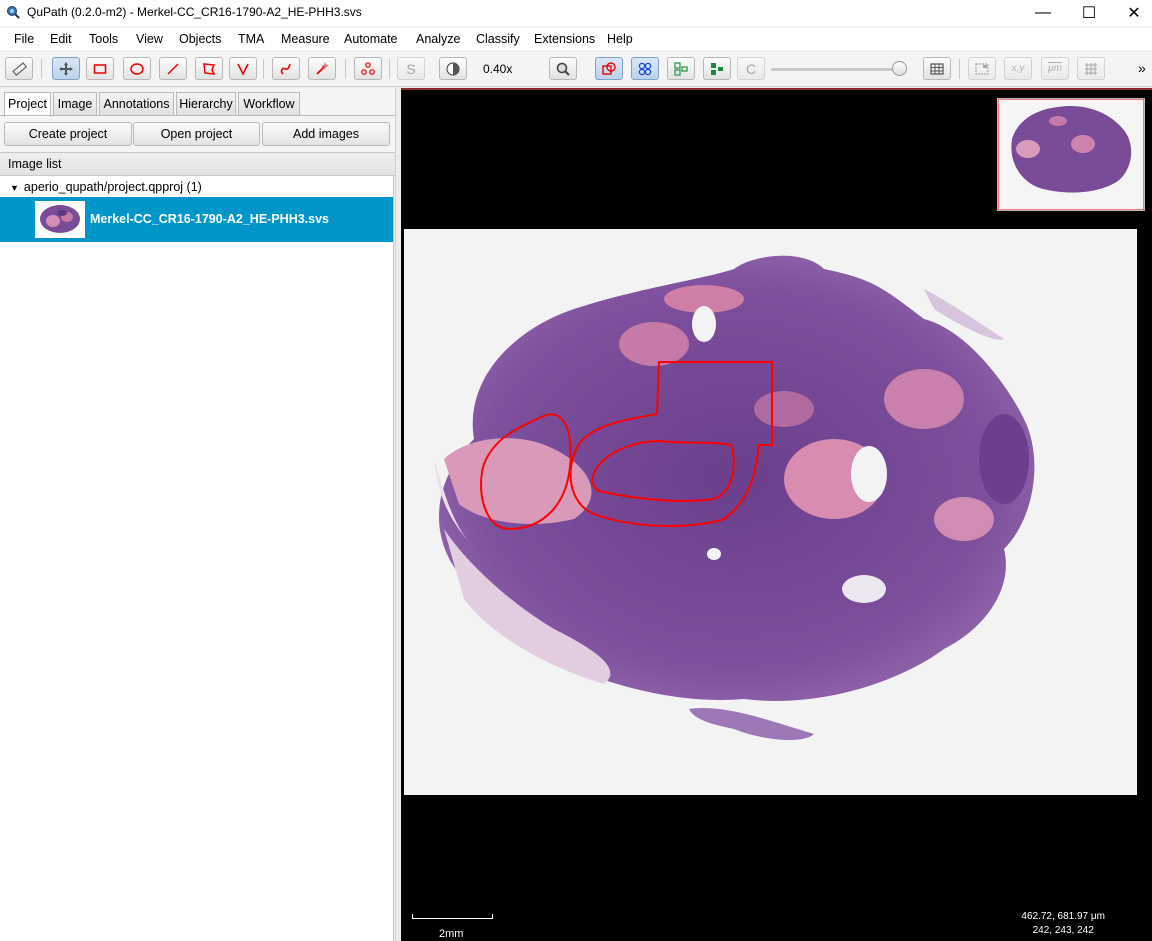 Image resolution: width=1152 pixels, height=941 pixels. I want to click on move-tool-button, so click(66, 68).